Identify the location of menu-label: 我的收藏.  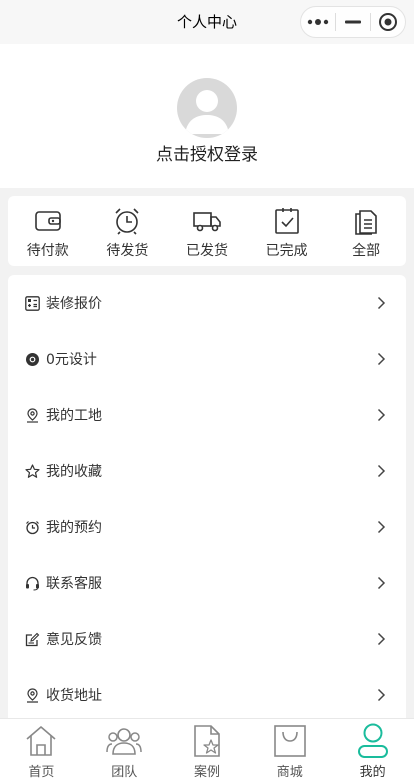
(74, 472).